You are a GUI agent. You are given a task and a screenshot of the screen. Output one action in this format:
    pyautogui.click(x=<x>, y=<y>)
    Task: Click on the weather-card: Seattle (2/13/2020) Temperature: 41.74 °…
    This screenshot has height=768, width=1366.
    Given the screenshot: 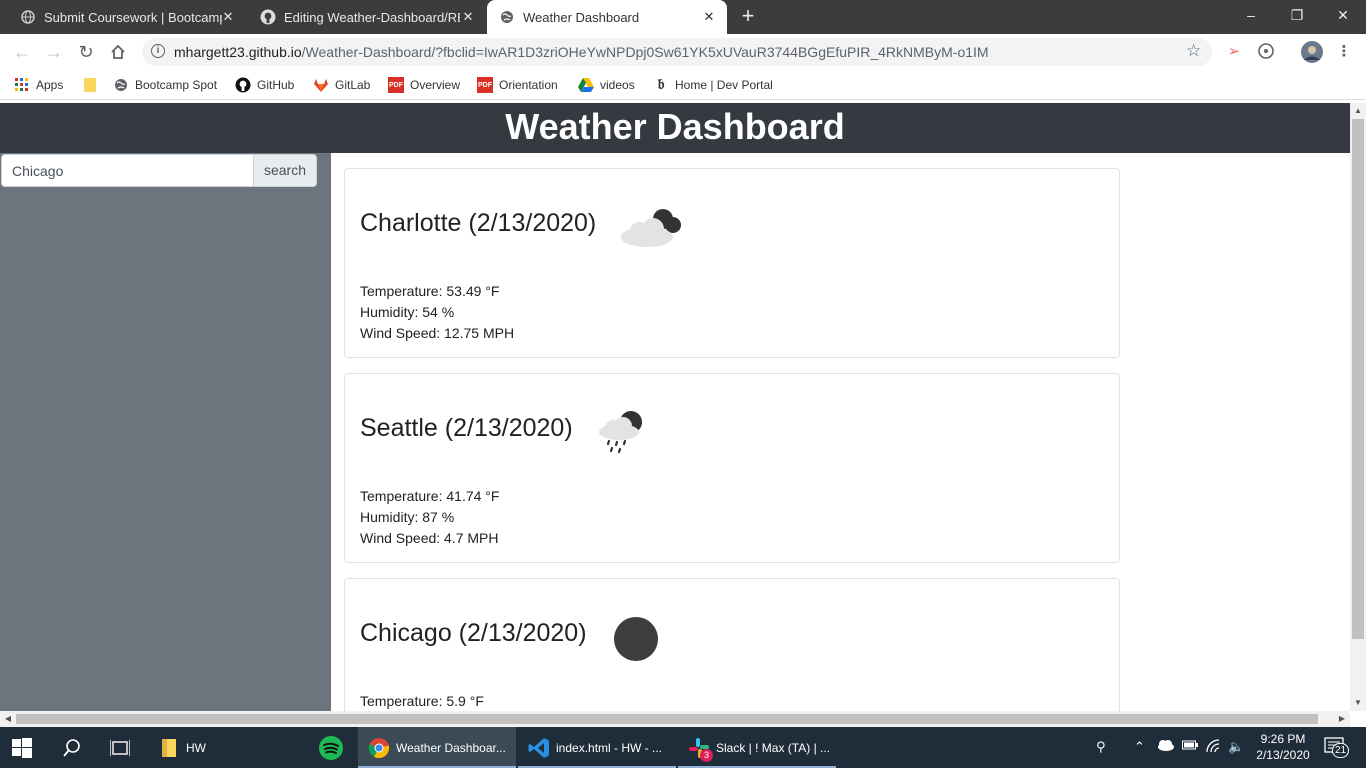 What is the action you would take?
    pyautogui.click(x=732, y=468)
    